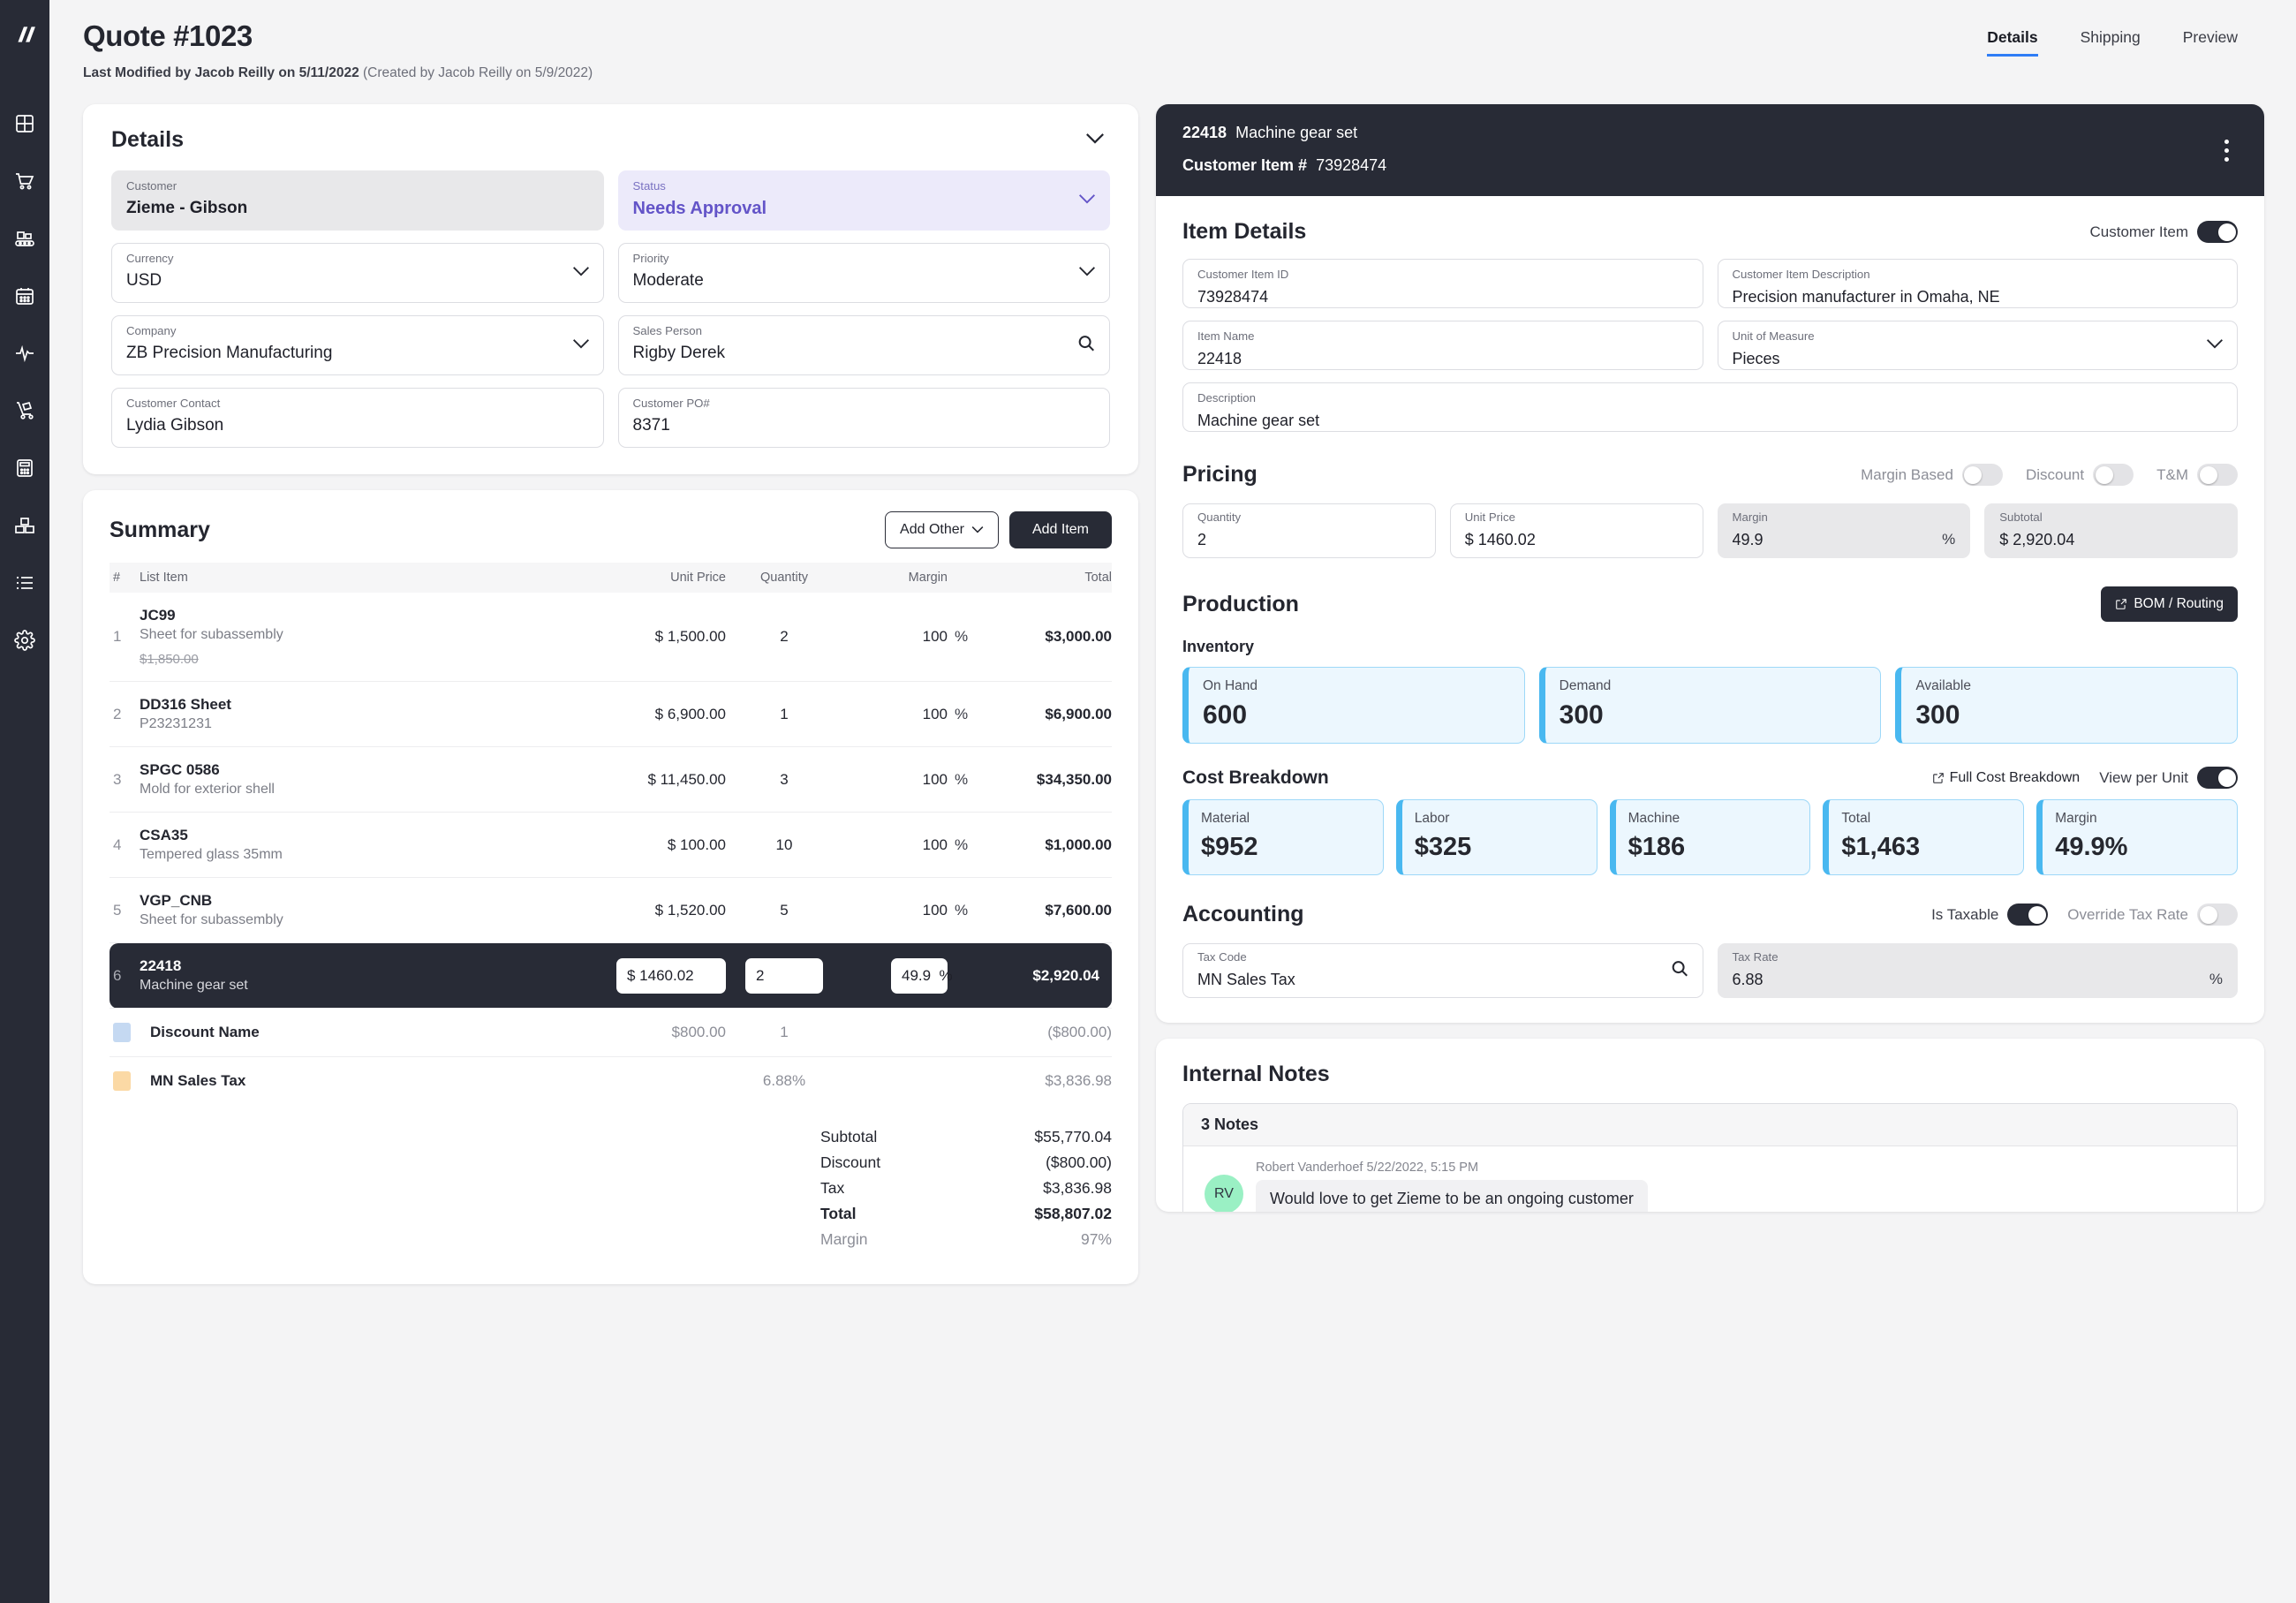  Describe the element at coordinates (935, 636) in the screenshot. I see `row-margin: 100` at that location.